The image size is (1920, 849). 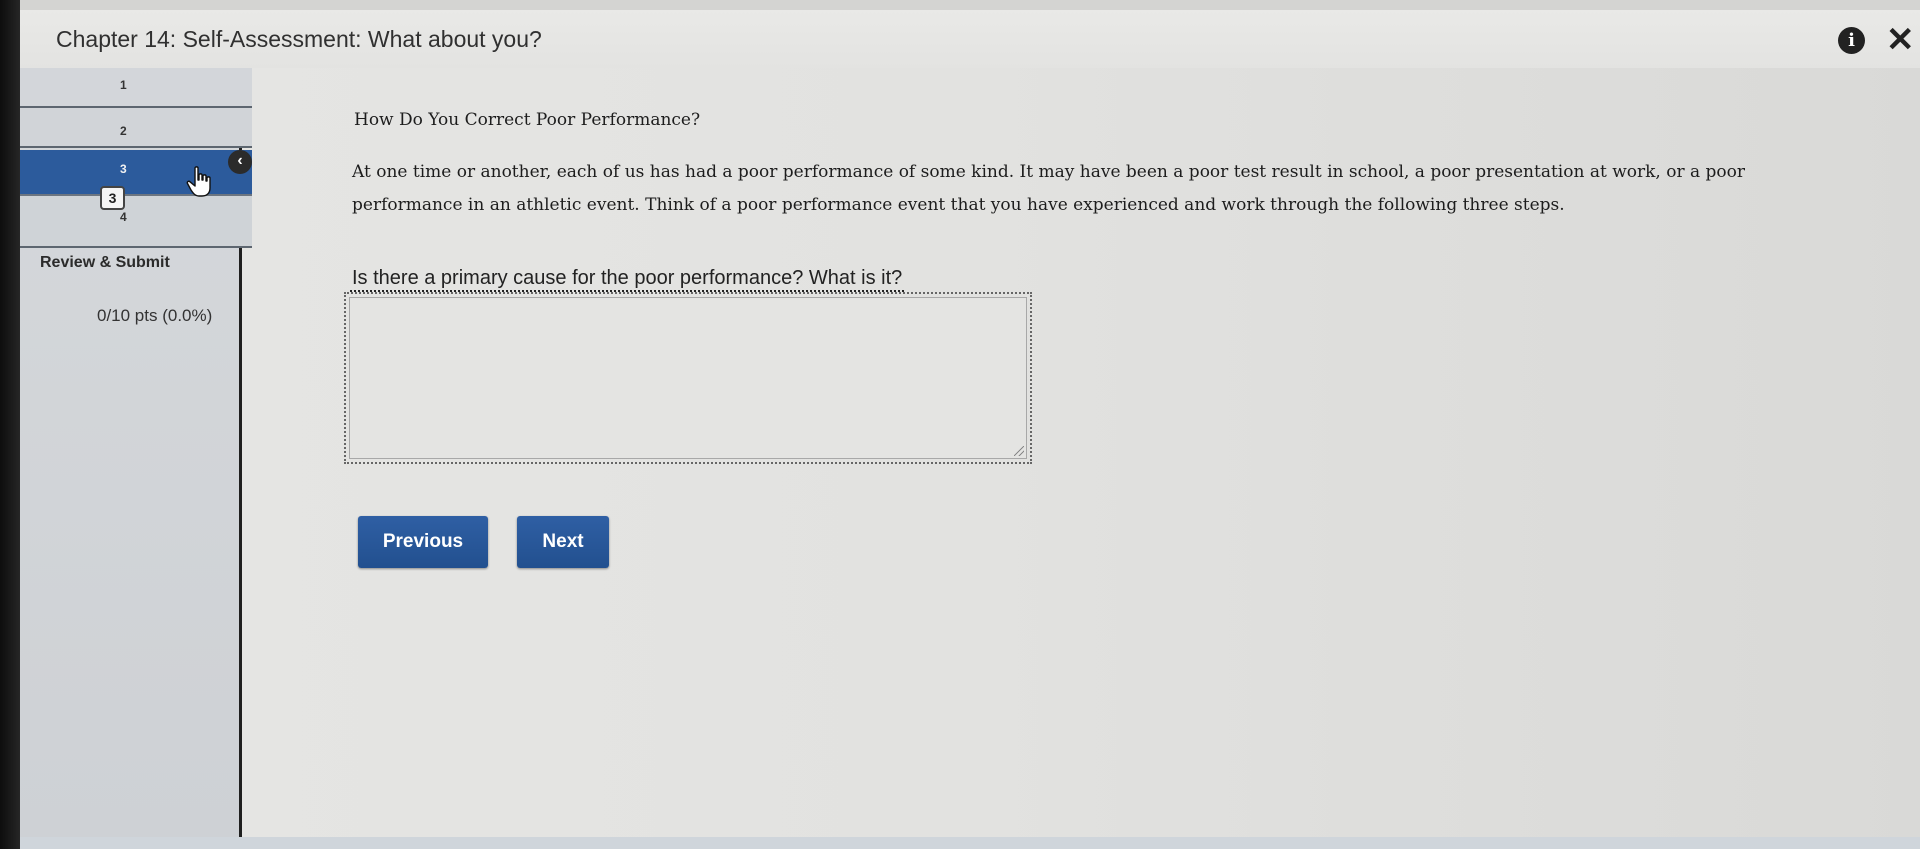 What do you see at coordinates (123, 169) in the screenshot?
I see `step-number: 3` at bounding box center [123, 169].